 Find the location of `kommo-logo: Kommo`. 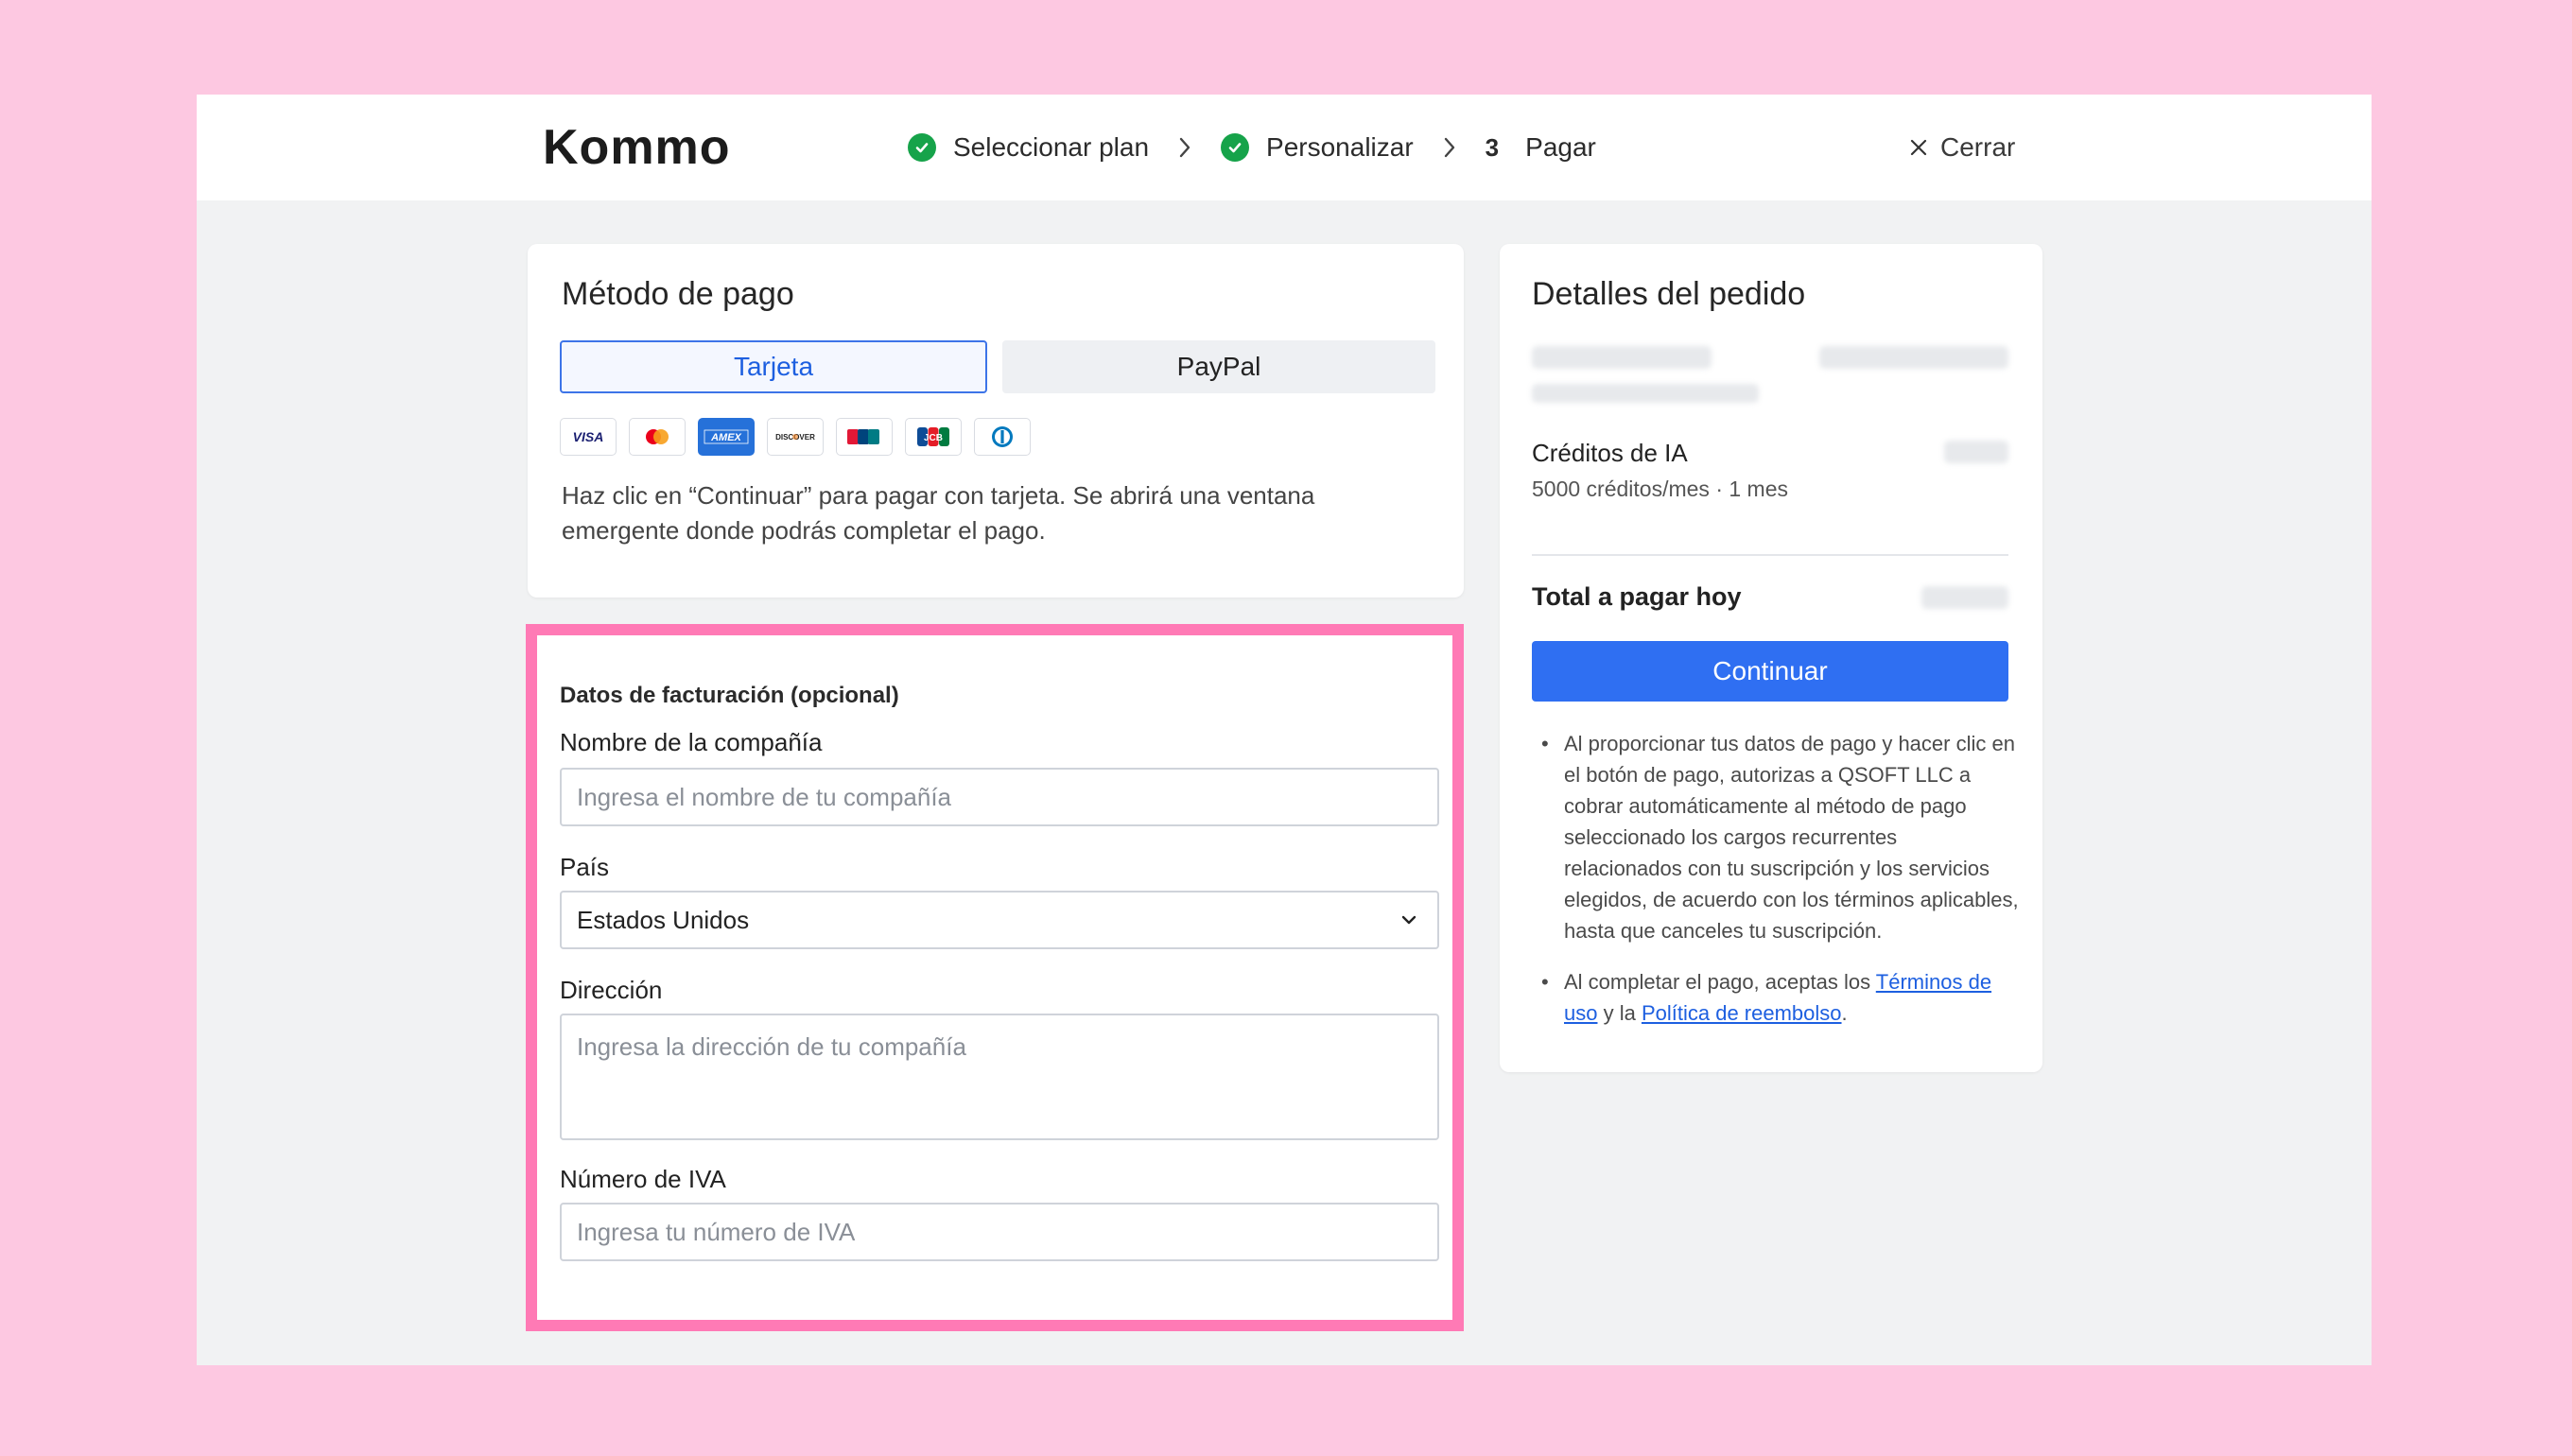

kommo-logo: Kommo is located at coordinates (637, 147).